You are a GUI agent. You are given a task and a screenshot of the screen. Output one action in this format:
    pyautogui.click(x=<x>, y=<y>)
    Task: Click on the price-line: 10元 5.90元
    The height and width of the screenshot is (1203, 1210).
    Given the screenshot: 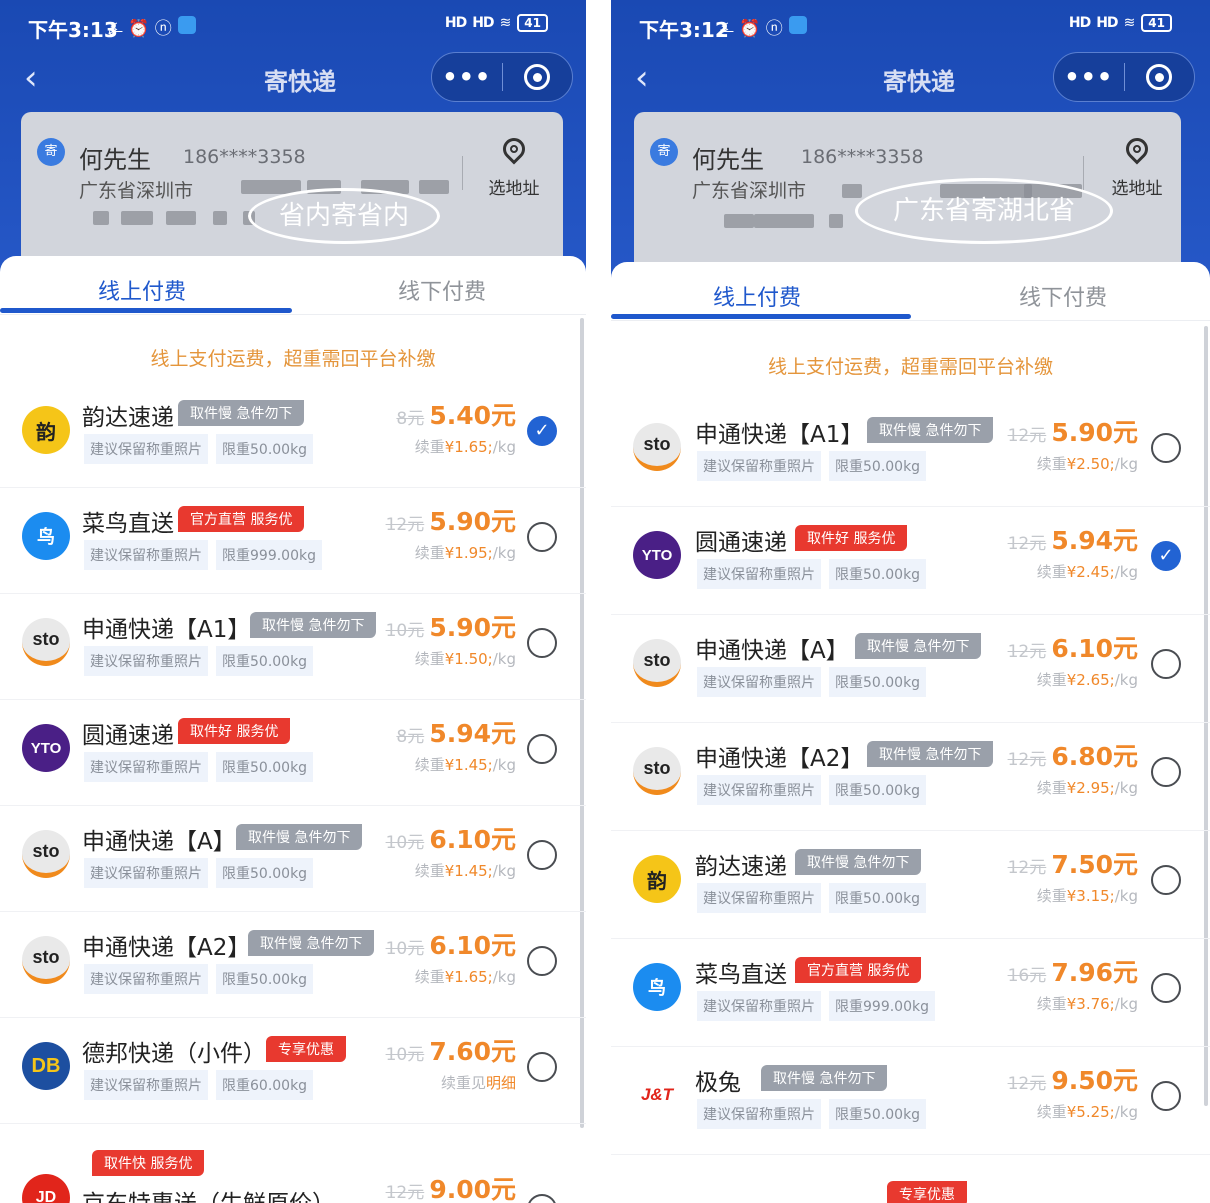 What is the action you would take?
    pyautogui.click(x=451, y=626)
    